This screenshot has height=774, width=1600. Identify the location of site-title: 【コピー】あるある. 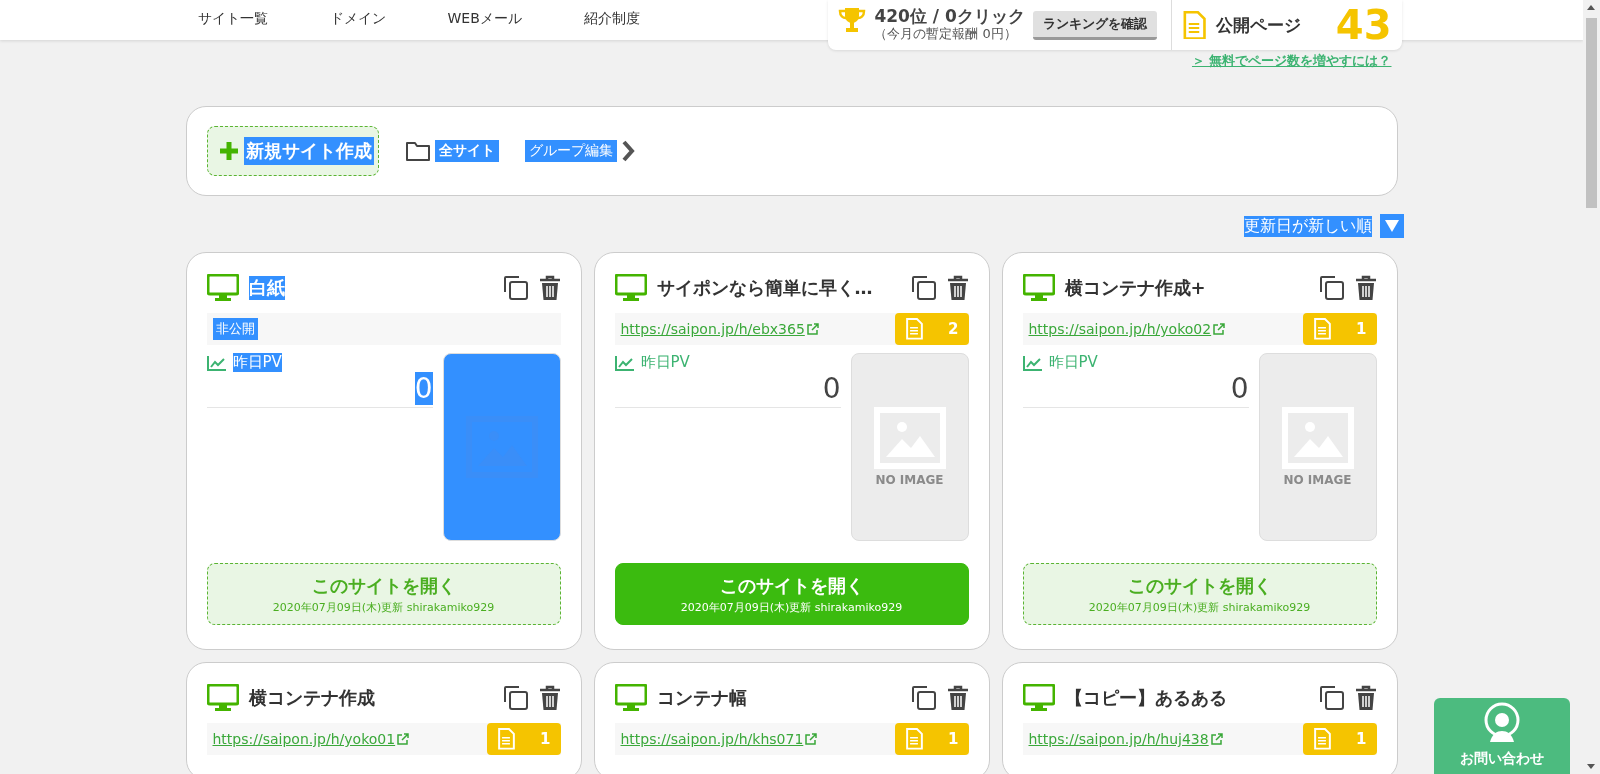
(1145, 698).